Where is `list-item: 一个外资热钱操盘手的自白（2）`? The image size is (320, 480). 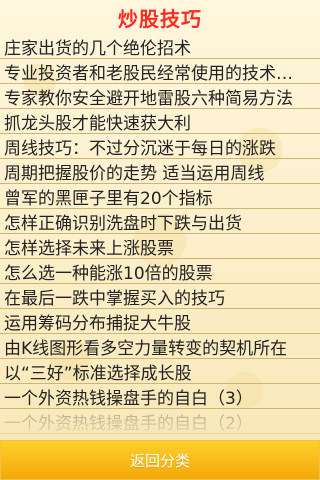 list-item: 一个外资热钱操盘手的自白（2） is located at coordinates (160, 421).